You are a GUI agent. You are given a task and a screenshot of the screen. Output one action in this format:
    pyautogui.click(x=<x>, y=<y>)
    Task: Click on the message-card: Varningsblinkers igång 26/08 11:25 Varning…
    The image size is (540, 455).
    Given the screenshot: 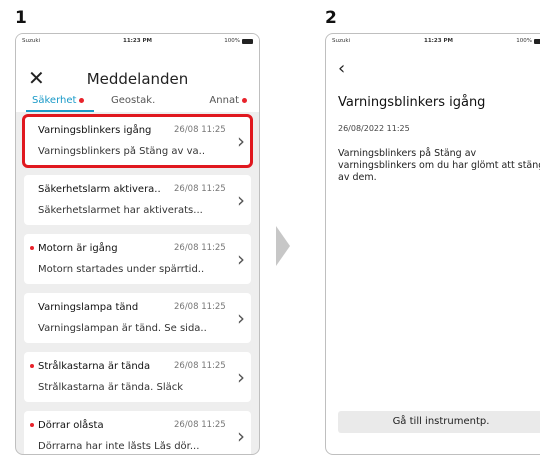 What is the action you would take?
    pyautogui.click(x=137, y=141)
    